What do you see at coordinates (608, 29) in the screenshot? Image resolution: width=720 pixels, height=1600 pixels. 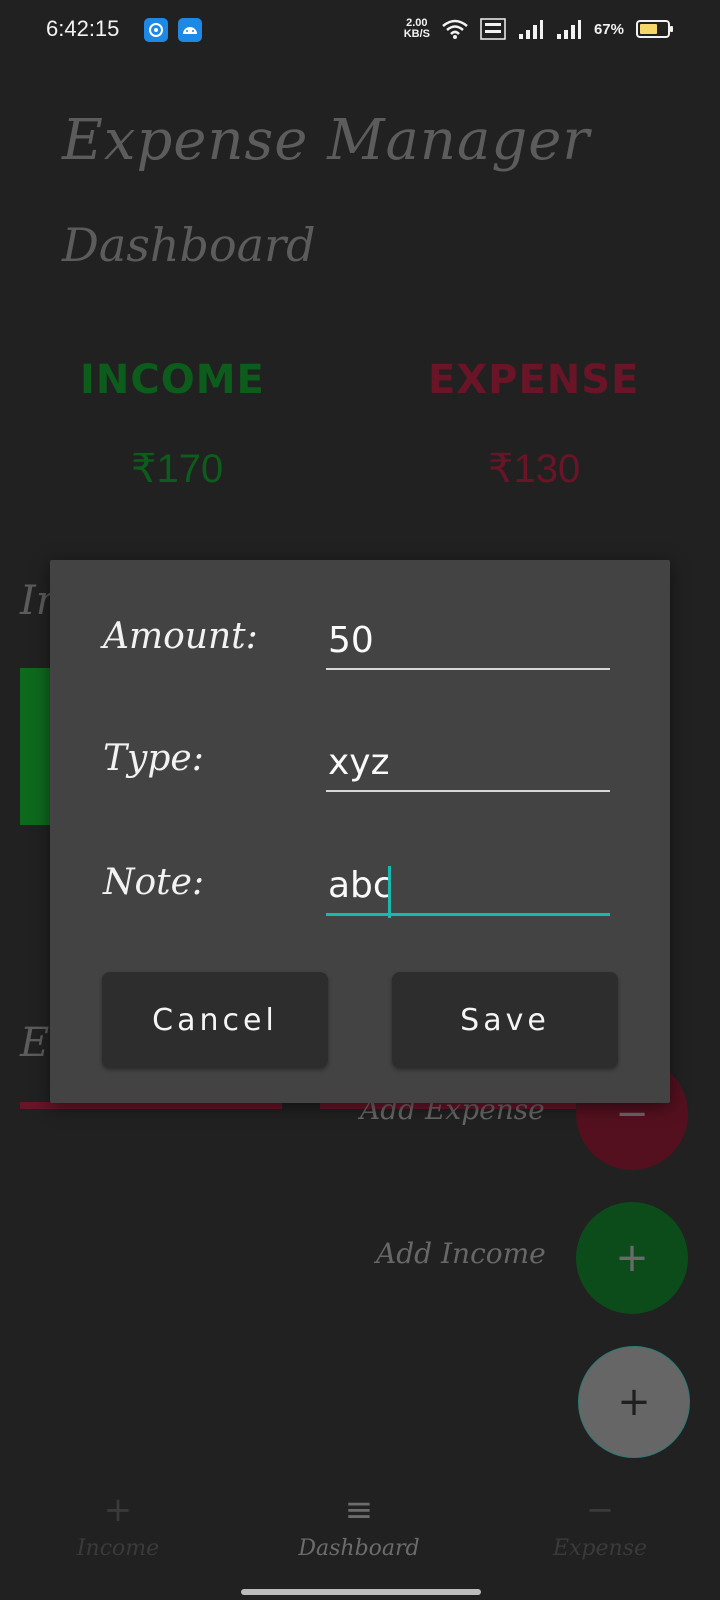 I see `battery-percent: 67%` at bounding box center [608, 29].